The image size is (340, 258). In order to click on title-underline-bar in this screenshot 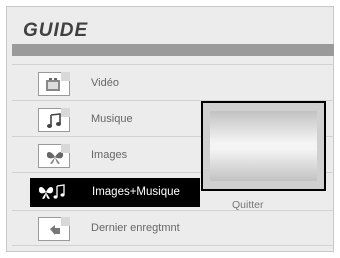, I will do `click(173, 50)`.